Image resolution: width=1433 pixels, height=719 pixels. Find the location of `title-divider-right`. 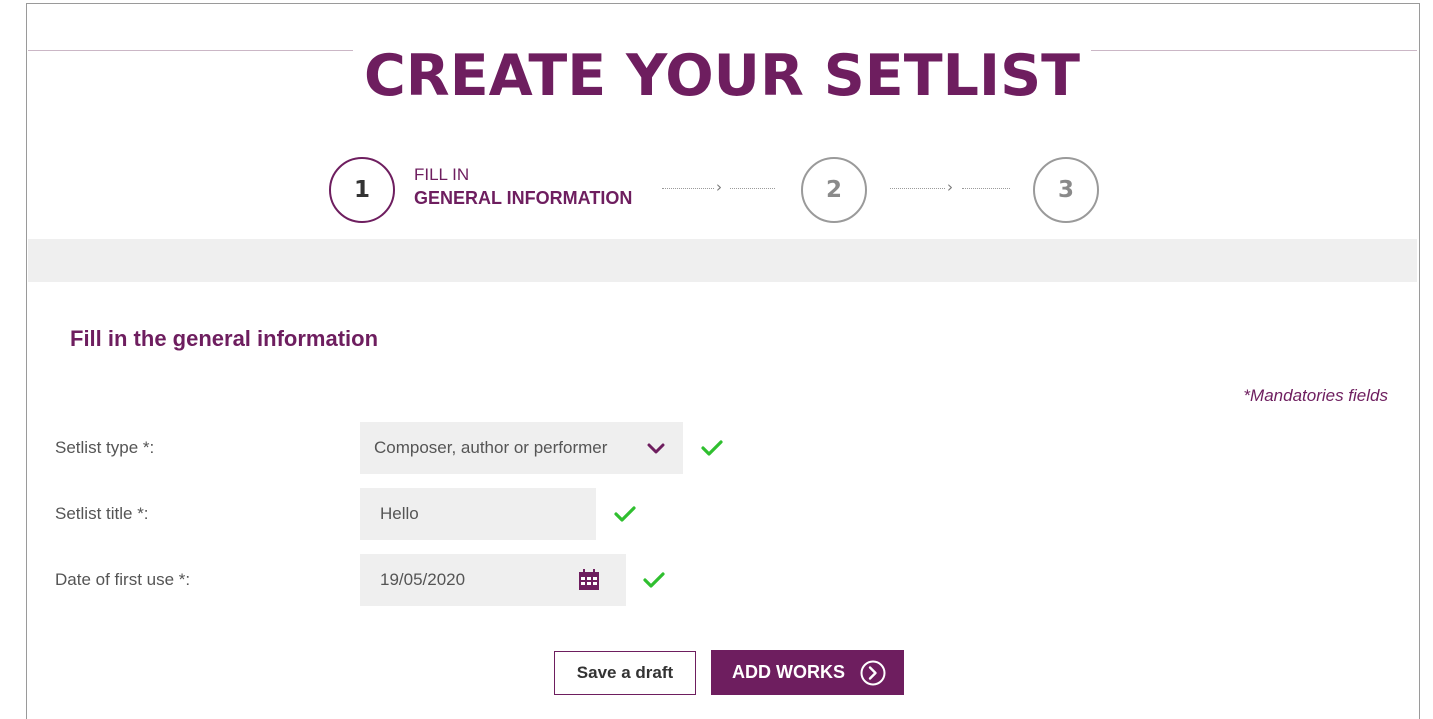

title-divider-right is located at coordinates (1254, 50).